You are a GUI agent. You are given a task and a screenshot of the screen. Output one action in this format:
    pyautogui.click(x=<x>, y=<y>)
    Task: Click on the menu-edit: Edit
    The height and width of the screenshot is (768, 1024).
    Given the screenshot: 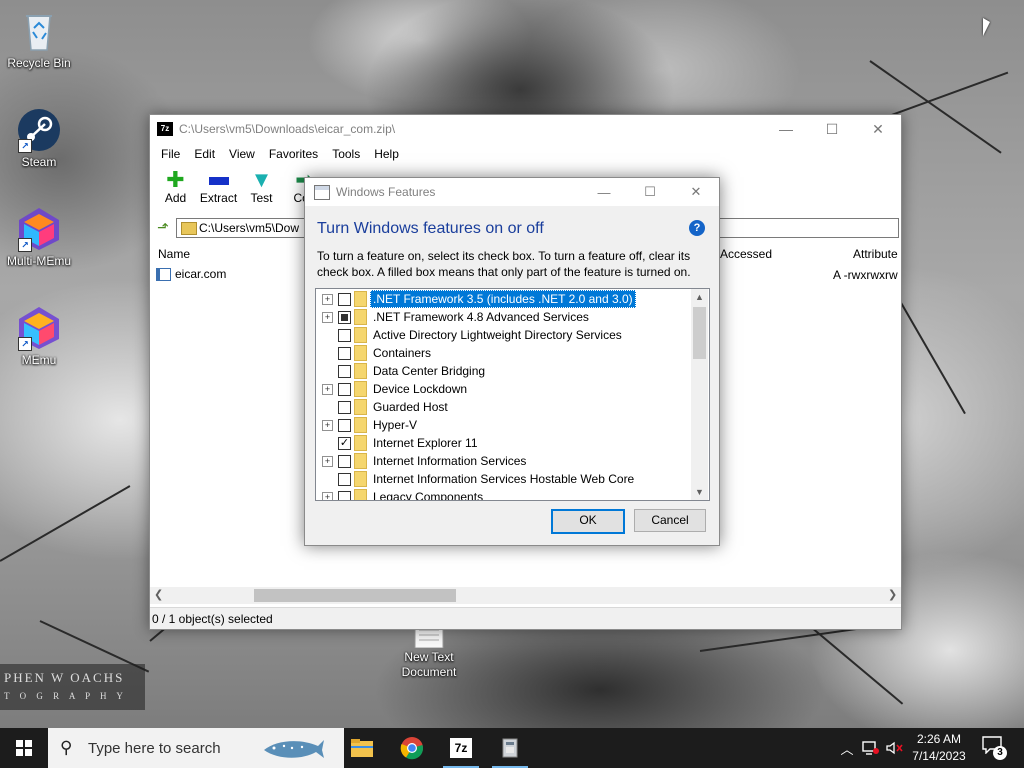 What is the action you would take?
    pyautogui.click(x=204, y=154)
    